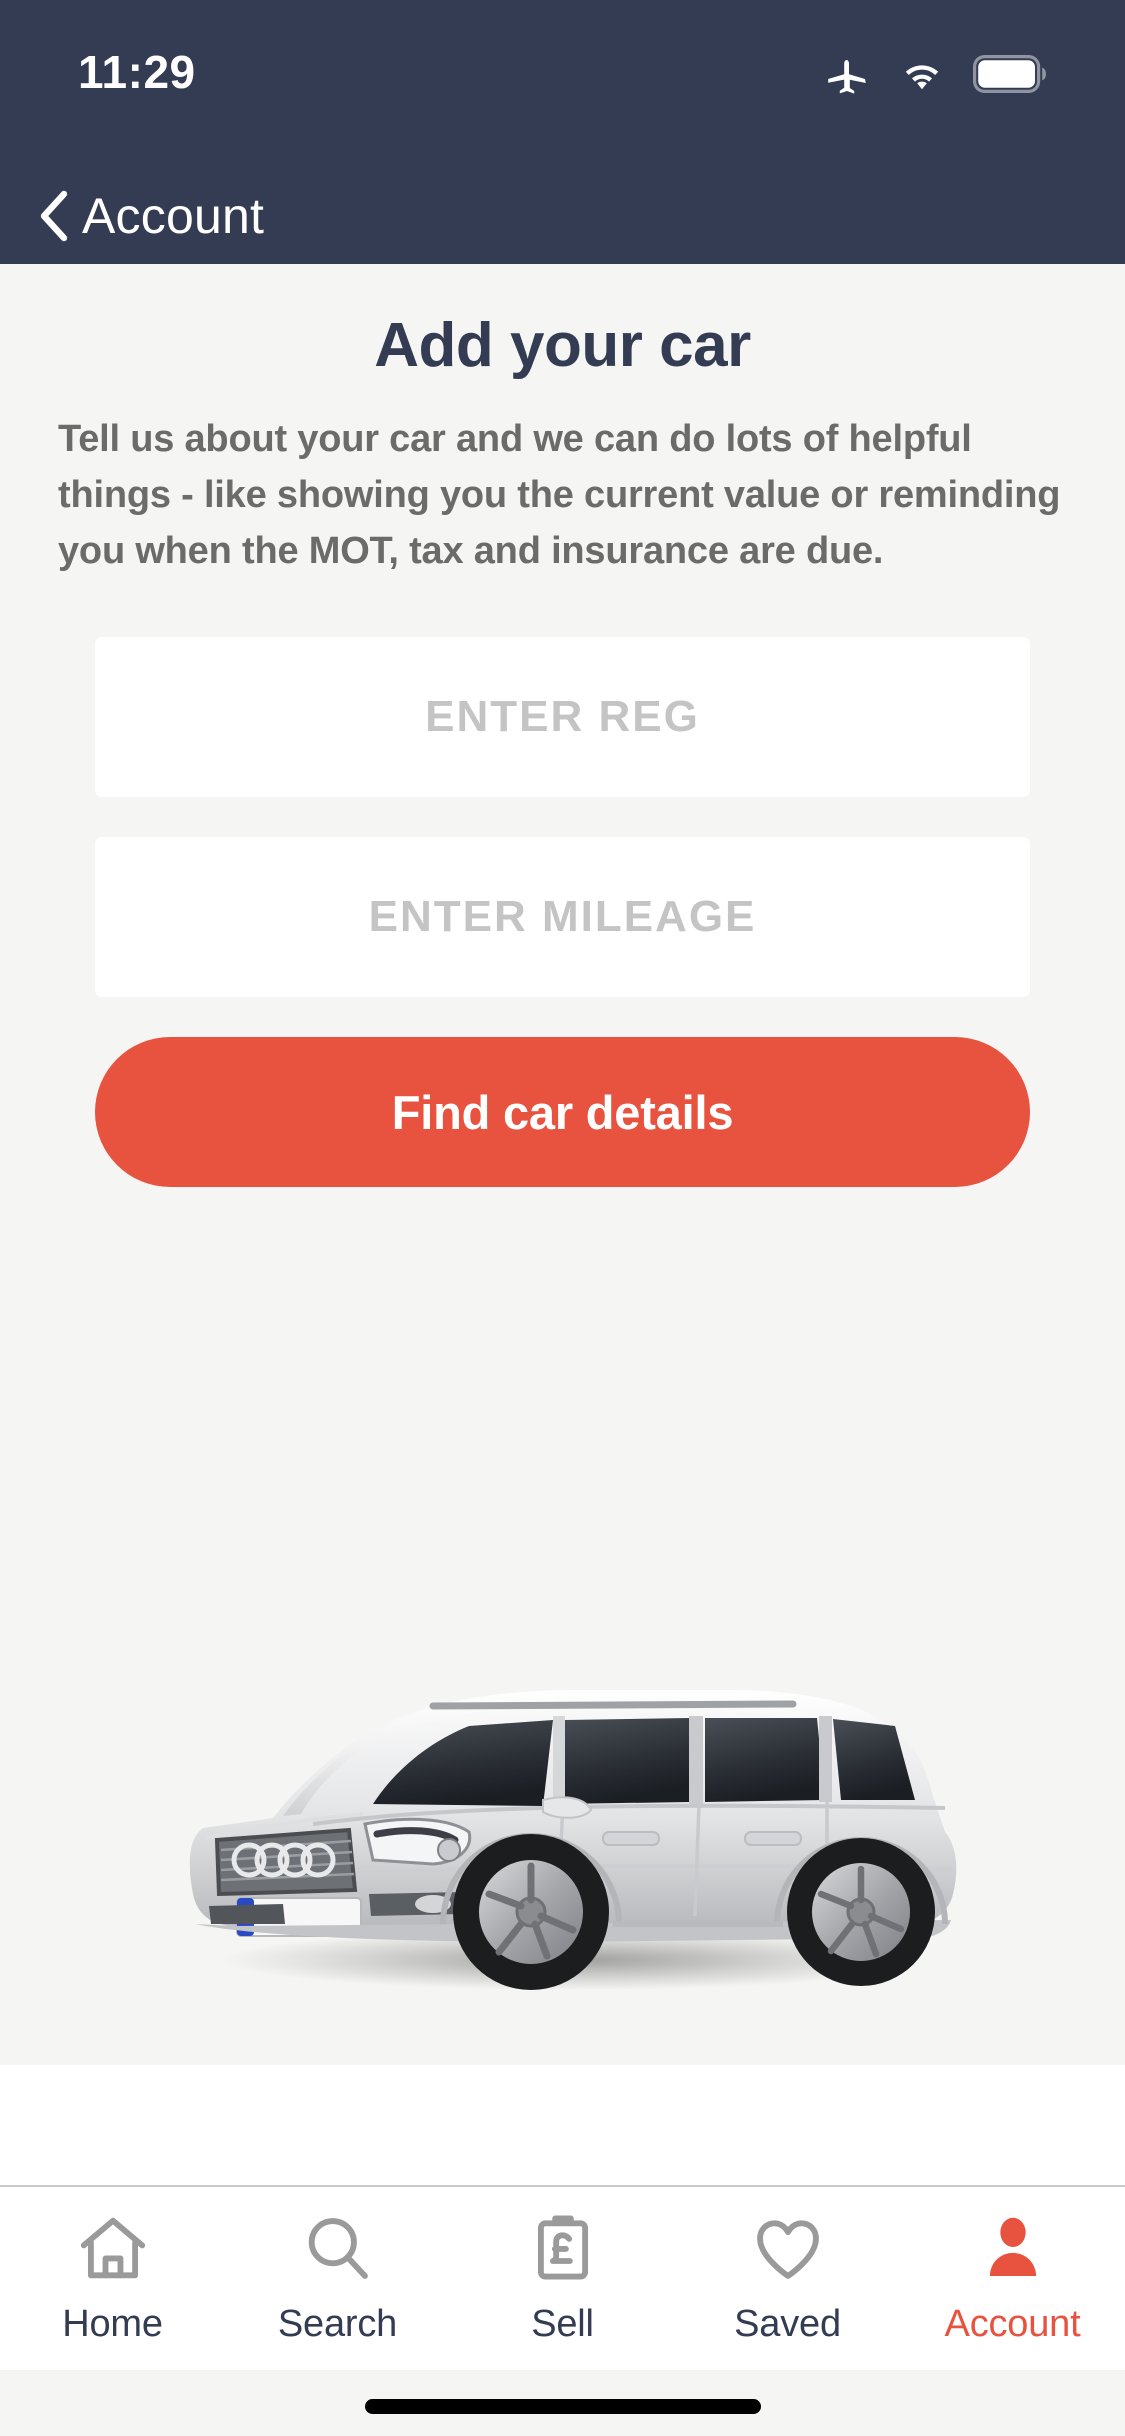 This screenshot has height=2436, width=1125. I want to click on tab-bar: Home Search Sell Saved Account, so click(562, 2277).